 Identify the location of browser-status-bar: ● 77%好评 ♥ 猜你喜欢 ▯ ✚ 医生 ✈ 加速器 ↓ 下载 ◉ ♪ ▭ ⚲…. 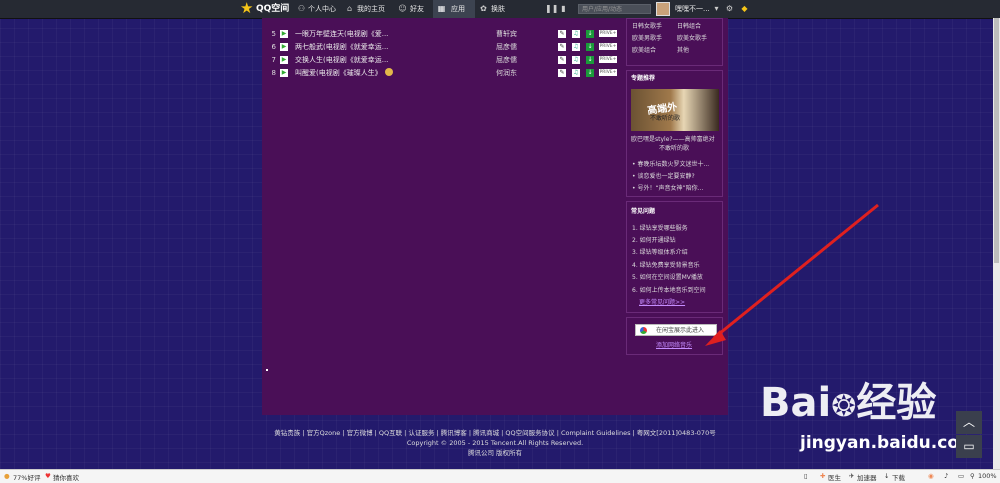
(500, 476).